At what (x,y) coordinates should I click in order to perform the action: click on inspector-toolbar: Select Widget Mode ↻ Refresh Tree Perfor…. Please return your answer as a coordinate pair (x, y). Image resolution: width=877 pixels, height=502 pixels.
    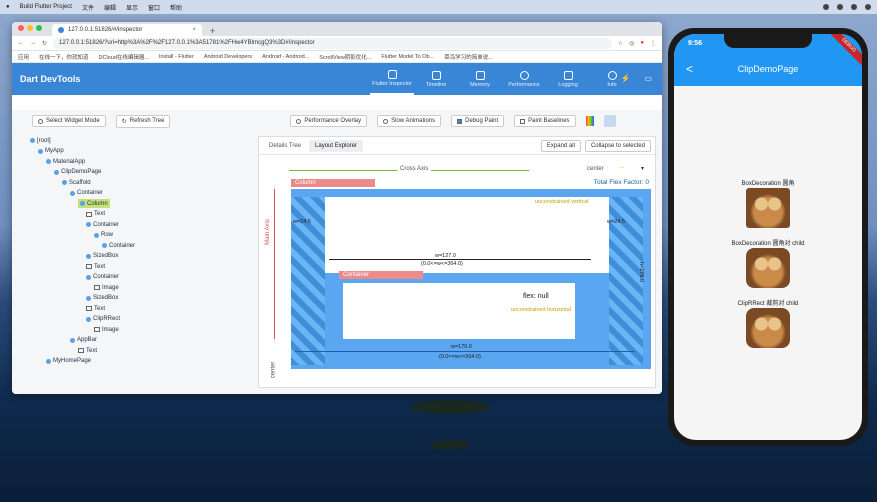
    Looking at the image, I should click on (337, 121).